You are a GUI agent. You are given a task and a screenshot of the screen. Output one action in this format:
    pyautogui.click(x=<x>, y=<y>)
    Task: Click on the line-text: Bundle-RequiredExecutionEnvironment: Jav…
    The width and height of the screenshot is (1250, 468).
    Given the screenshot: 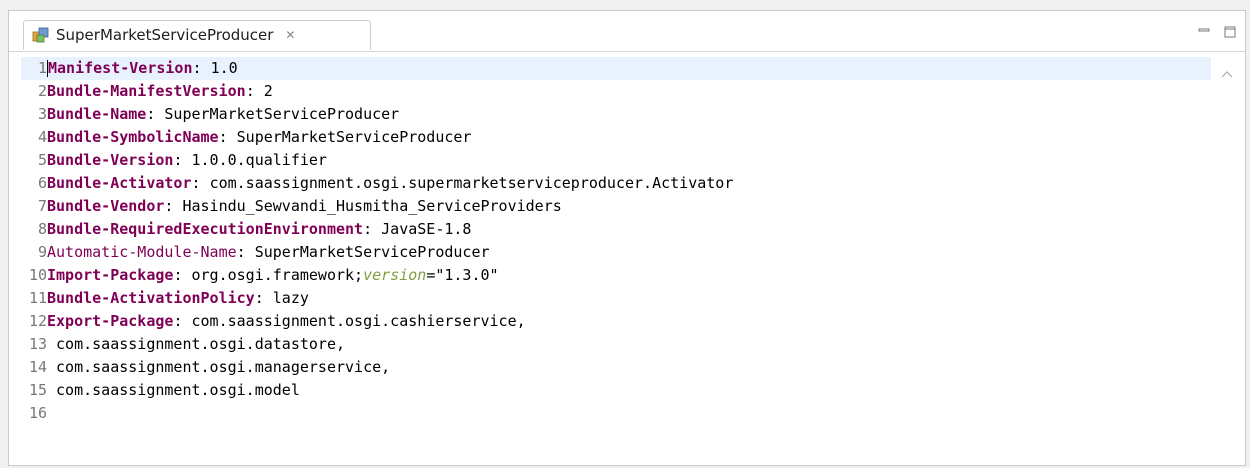 What is the action you would take?
    pyautogui.click(x=259, y=229)
    